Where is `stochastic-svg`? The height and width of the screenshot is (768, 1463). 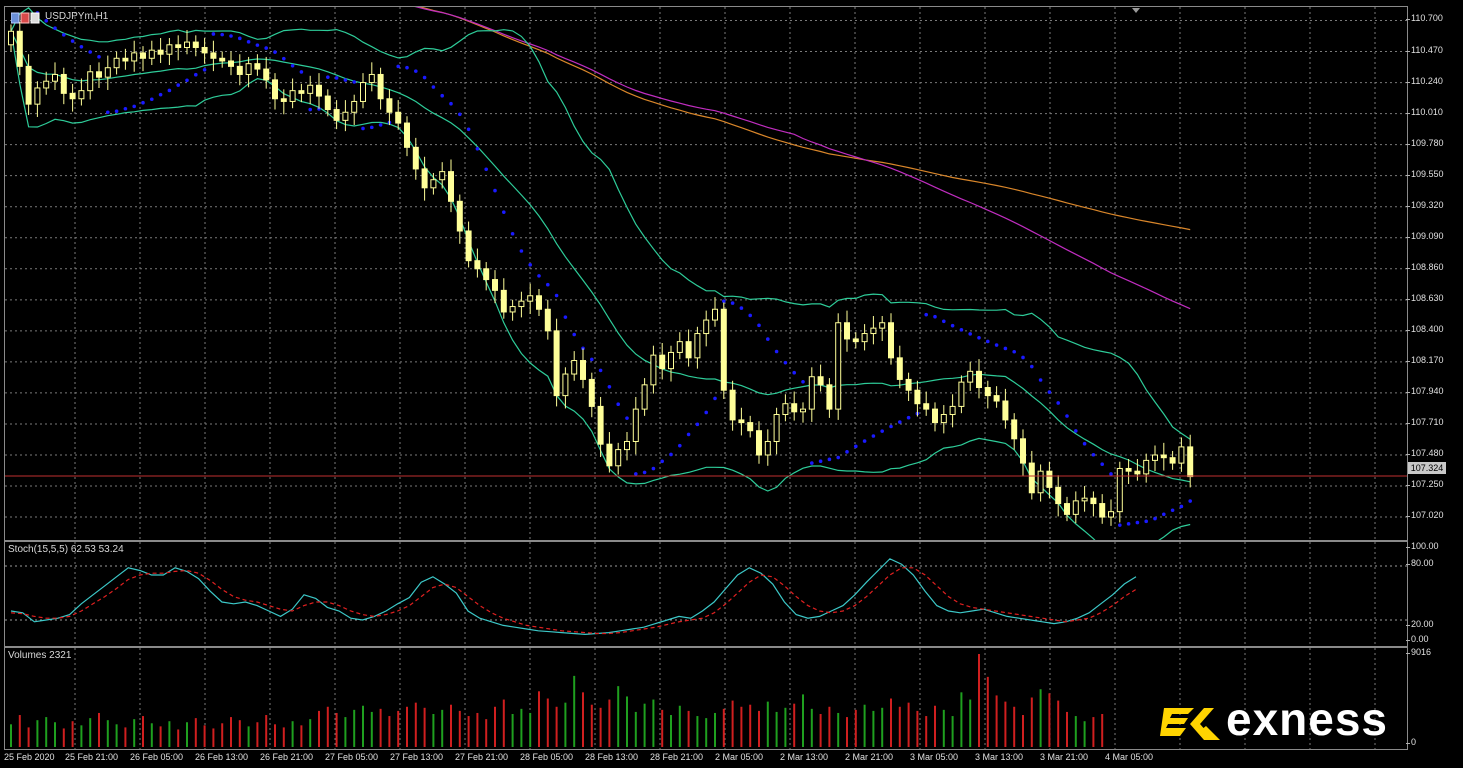 stochastic-svg is located at coordinates (706, 594).